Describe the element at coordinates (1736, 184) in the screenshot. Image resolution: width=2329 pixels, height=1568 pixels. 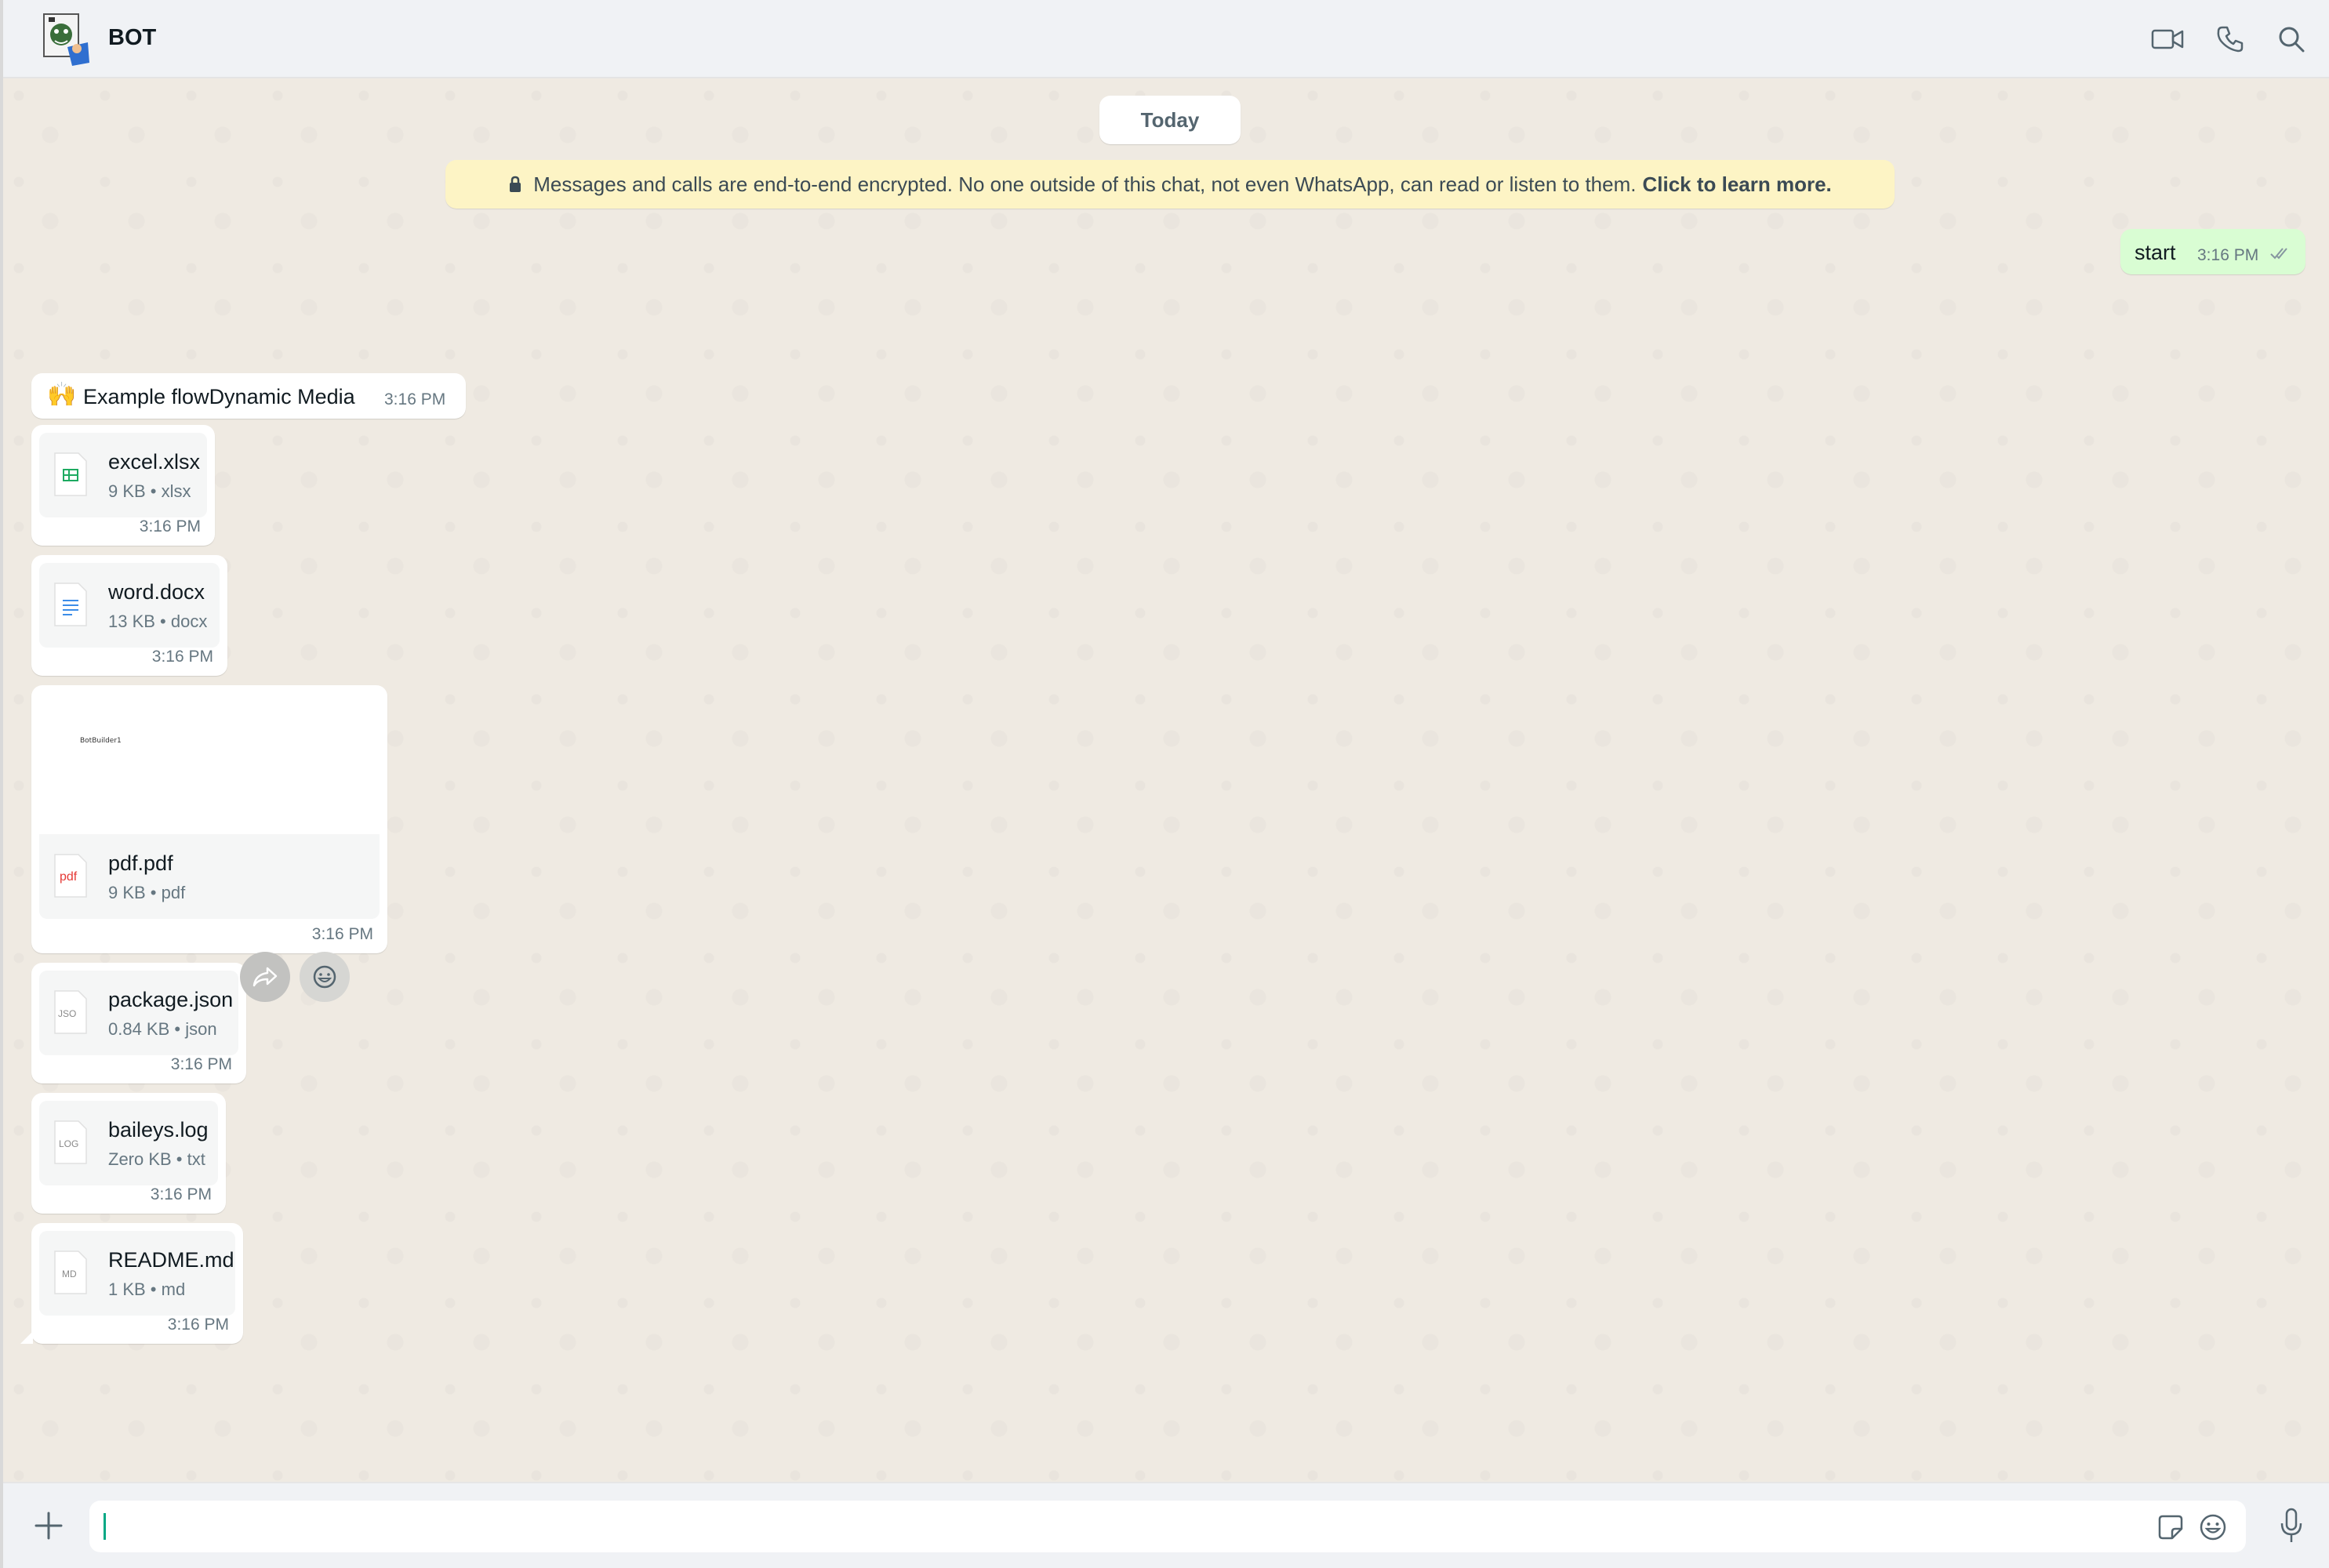
I see `learn-more-link: Click to learn more.` at that location.